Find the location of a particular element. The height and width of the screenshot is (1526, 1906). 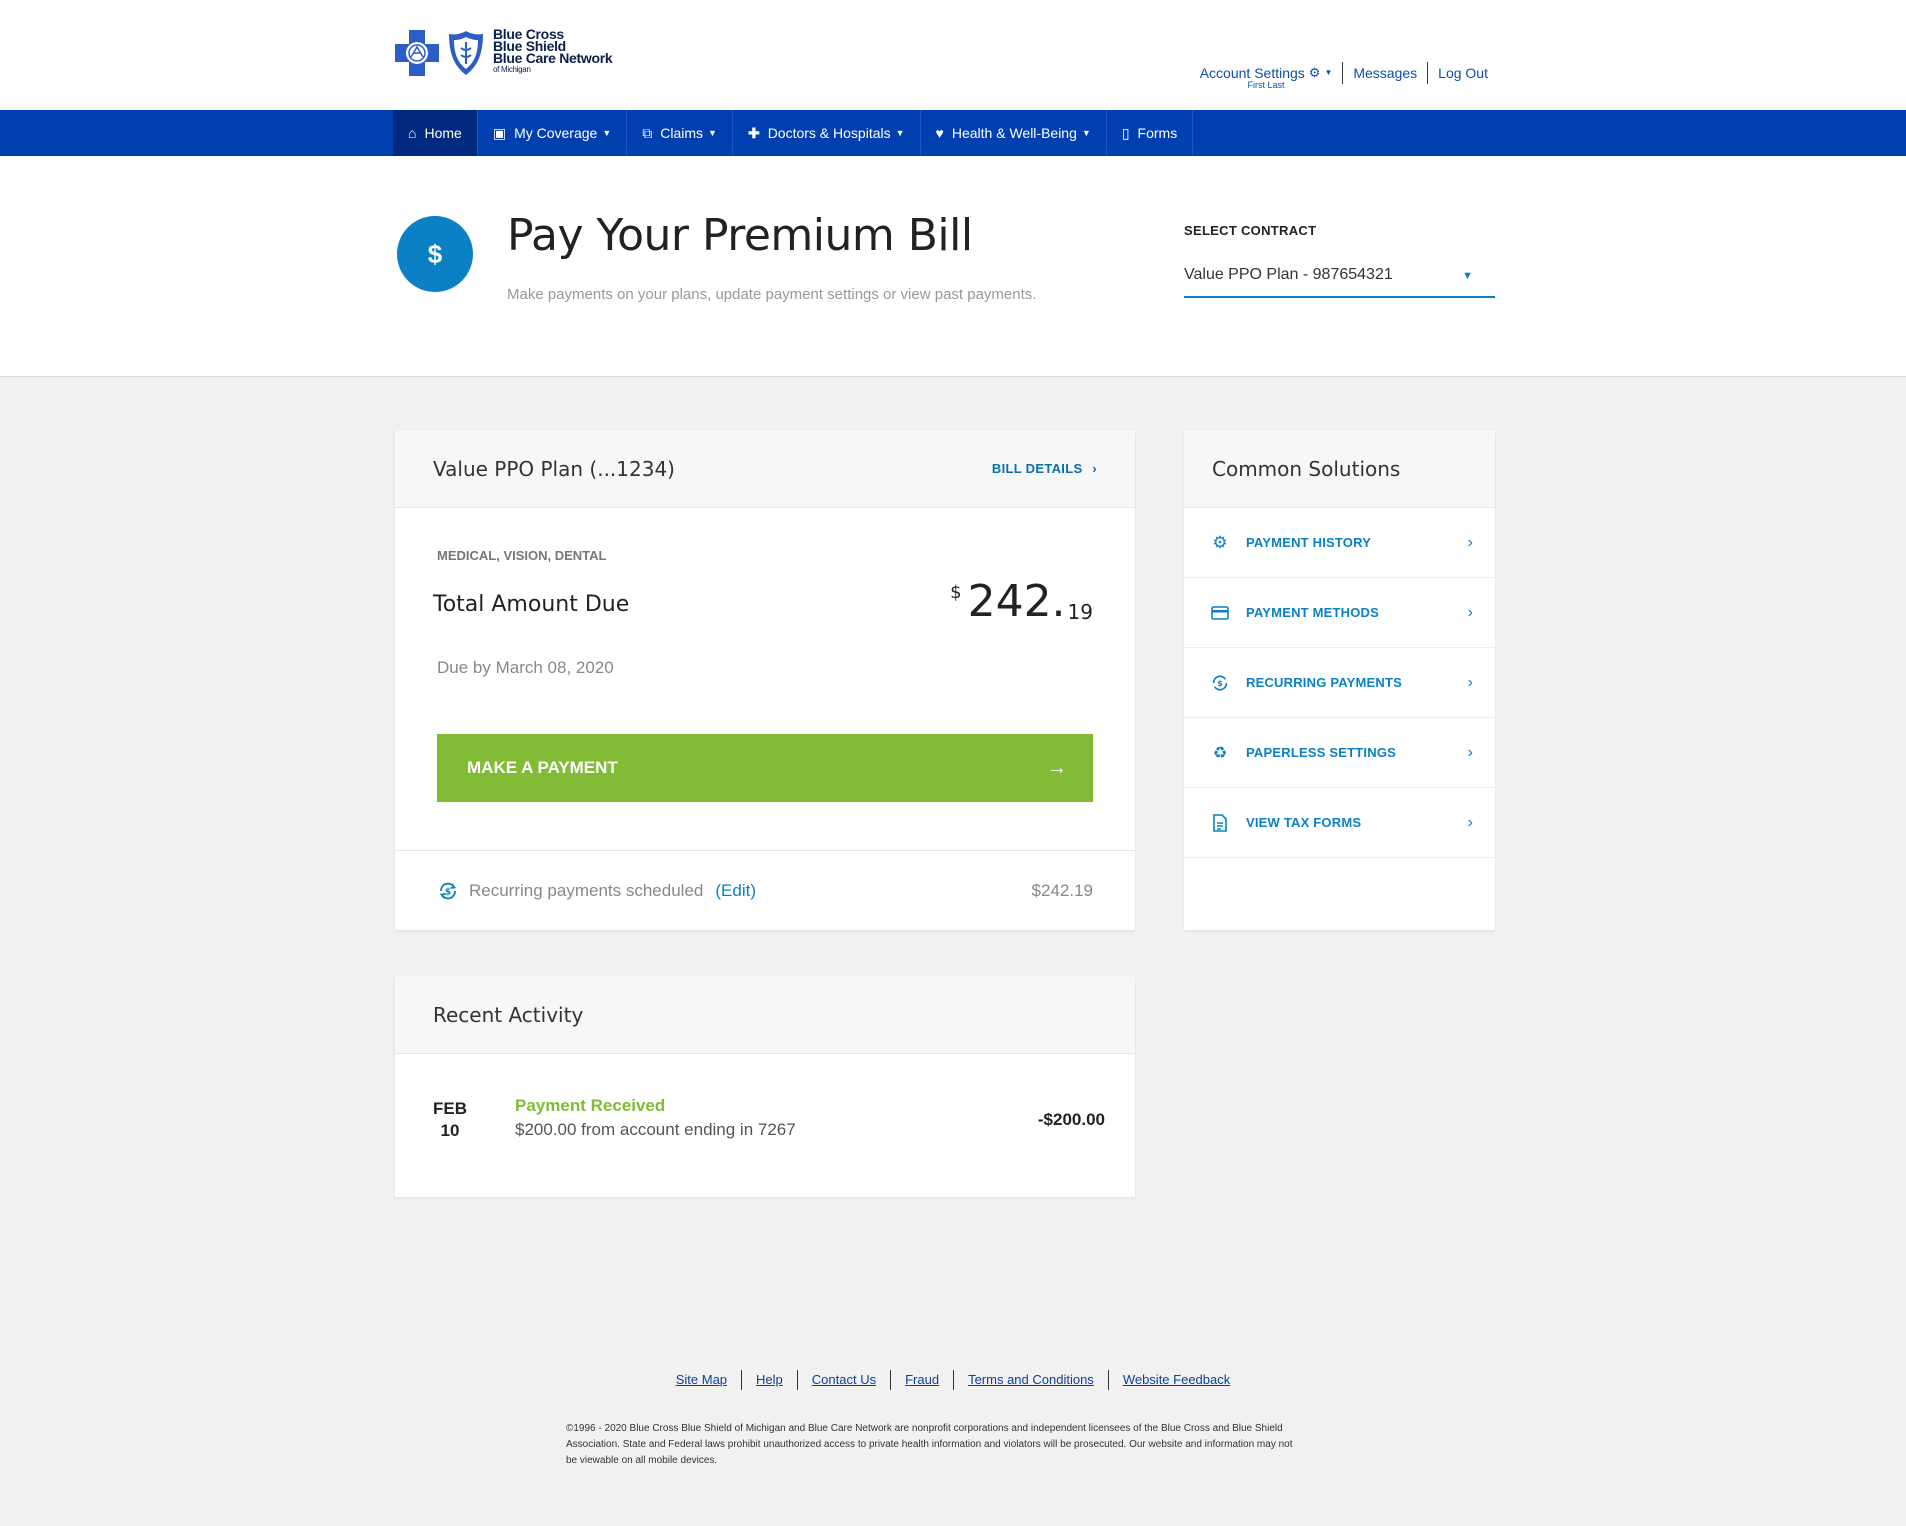

make-payment-button: MAKE A PAYMENT → is located at coordinates (765, 768).